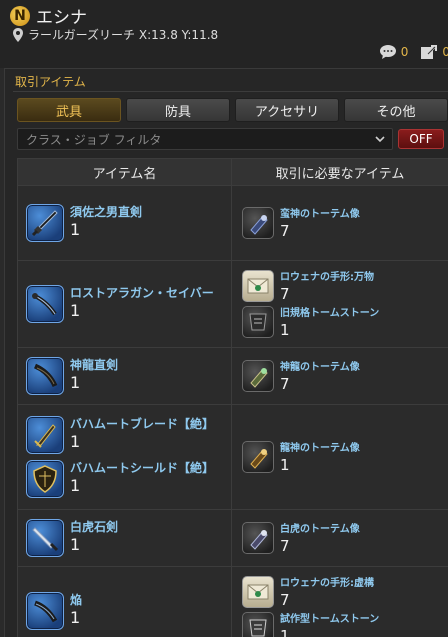  Describe the element at coordinates (94, 365) in the screenshot. I see `item-name: 神龍直剣` at that location.